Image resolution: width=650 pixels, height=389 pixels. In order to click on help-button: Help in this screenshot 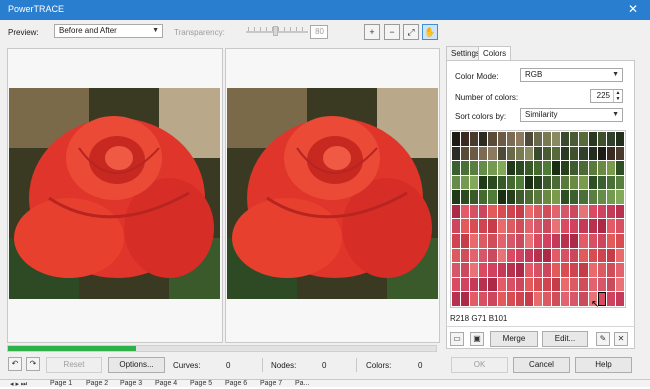, I will do `click(603, 365)`.